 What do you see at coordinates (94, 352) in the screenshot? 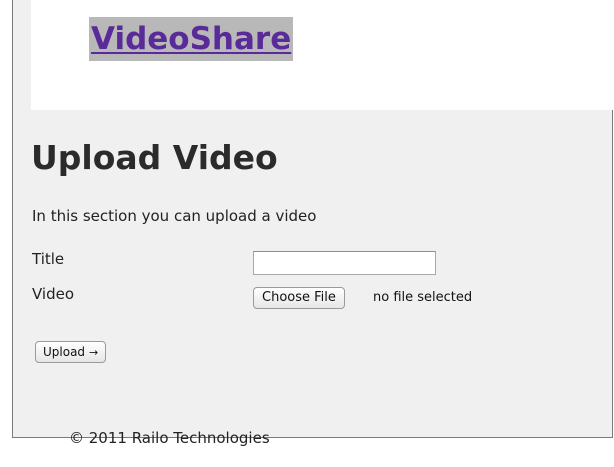
I see `right-arrow-icon: →` at bounding box center [94, 352].